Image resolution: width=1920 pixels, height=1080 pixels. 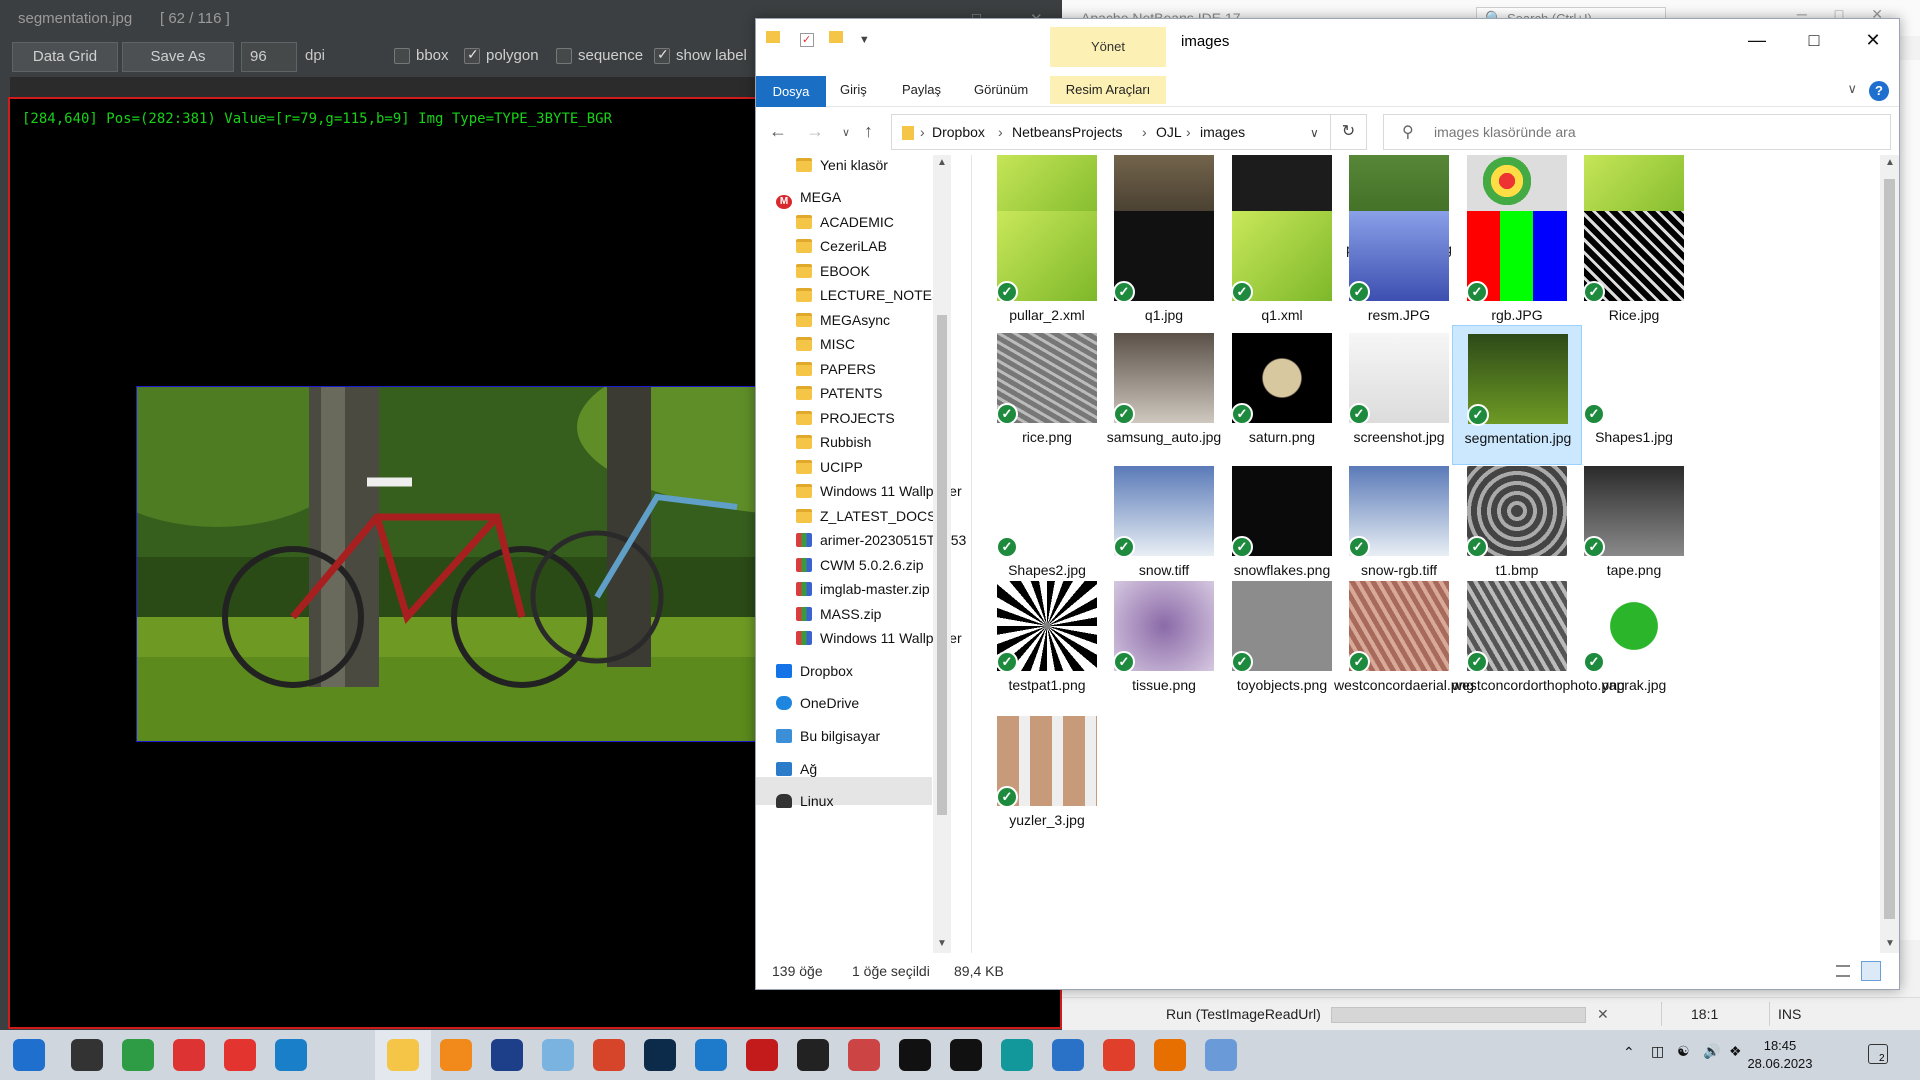 What do you see at coordinates (1282, 395) in the screenshot?
I see `file-tile: ✓ saturn.png` at bounding box center [1282, 395].